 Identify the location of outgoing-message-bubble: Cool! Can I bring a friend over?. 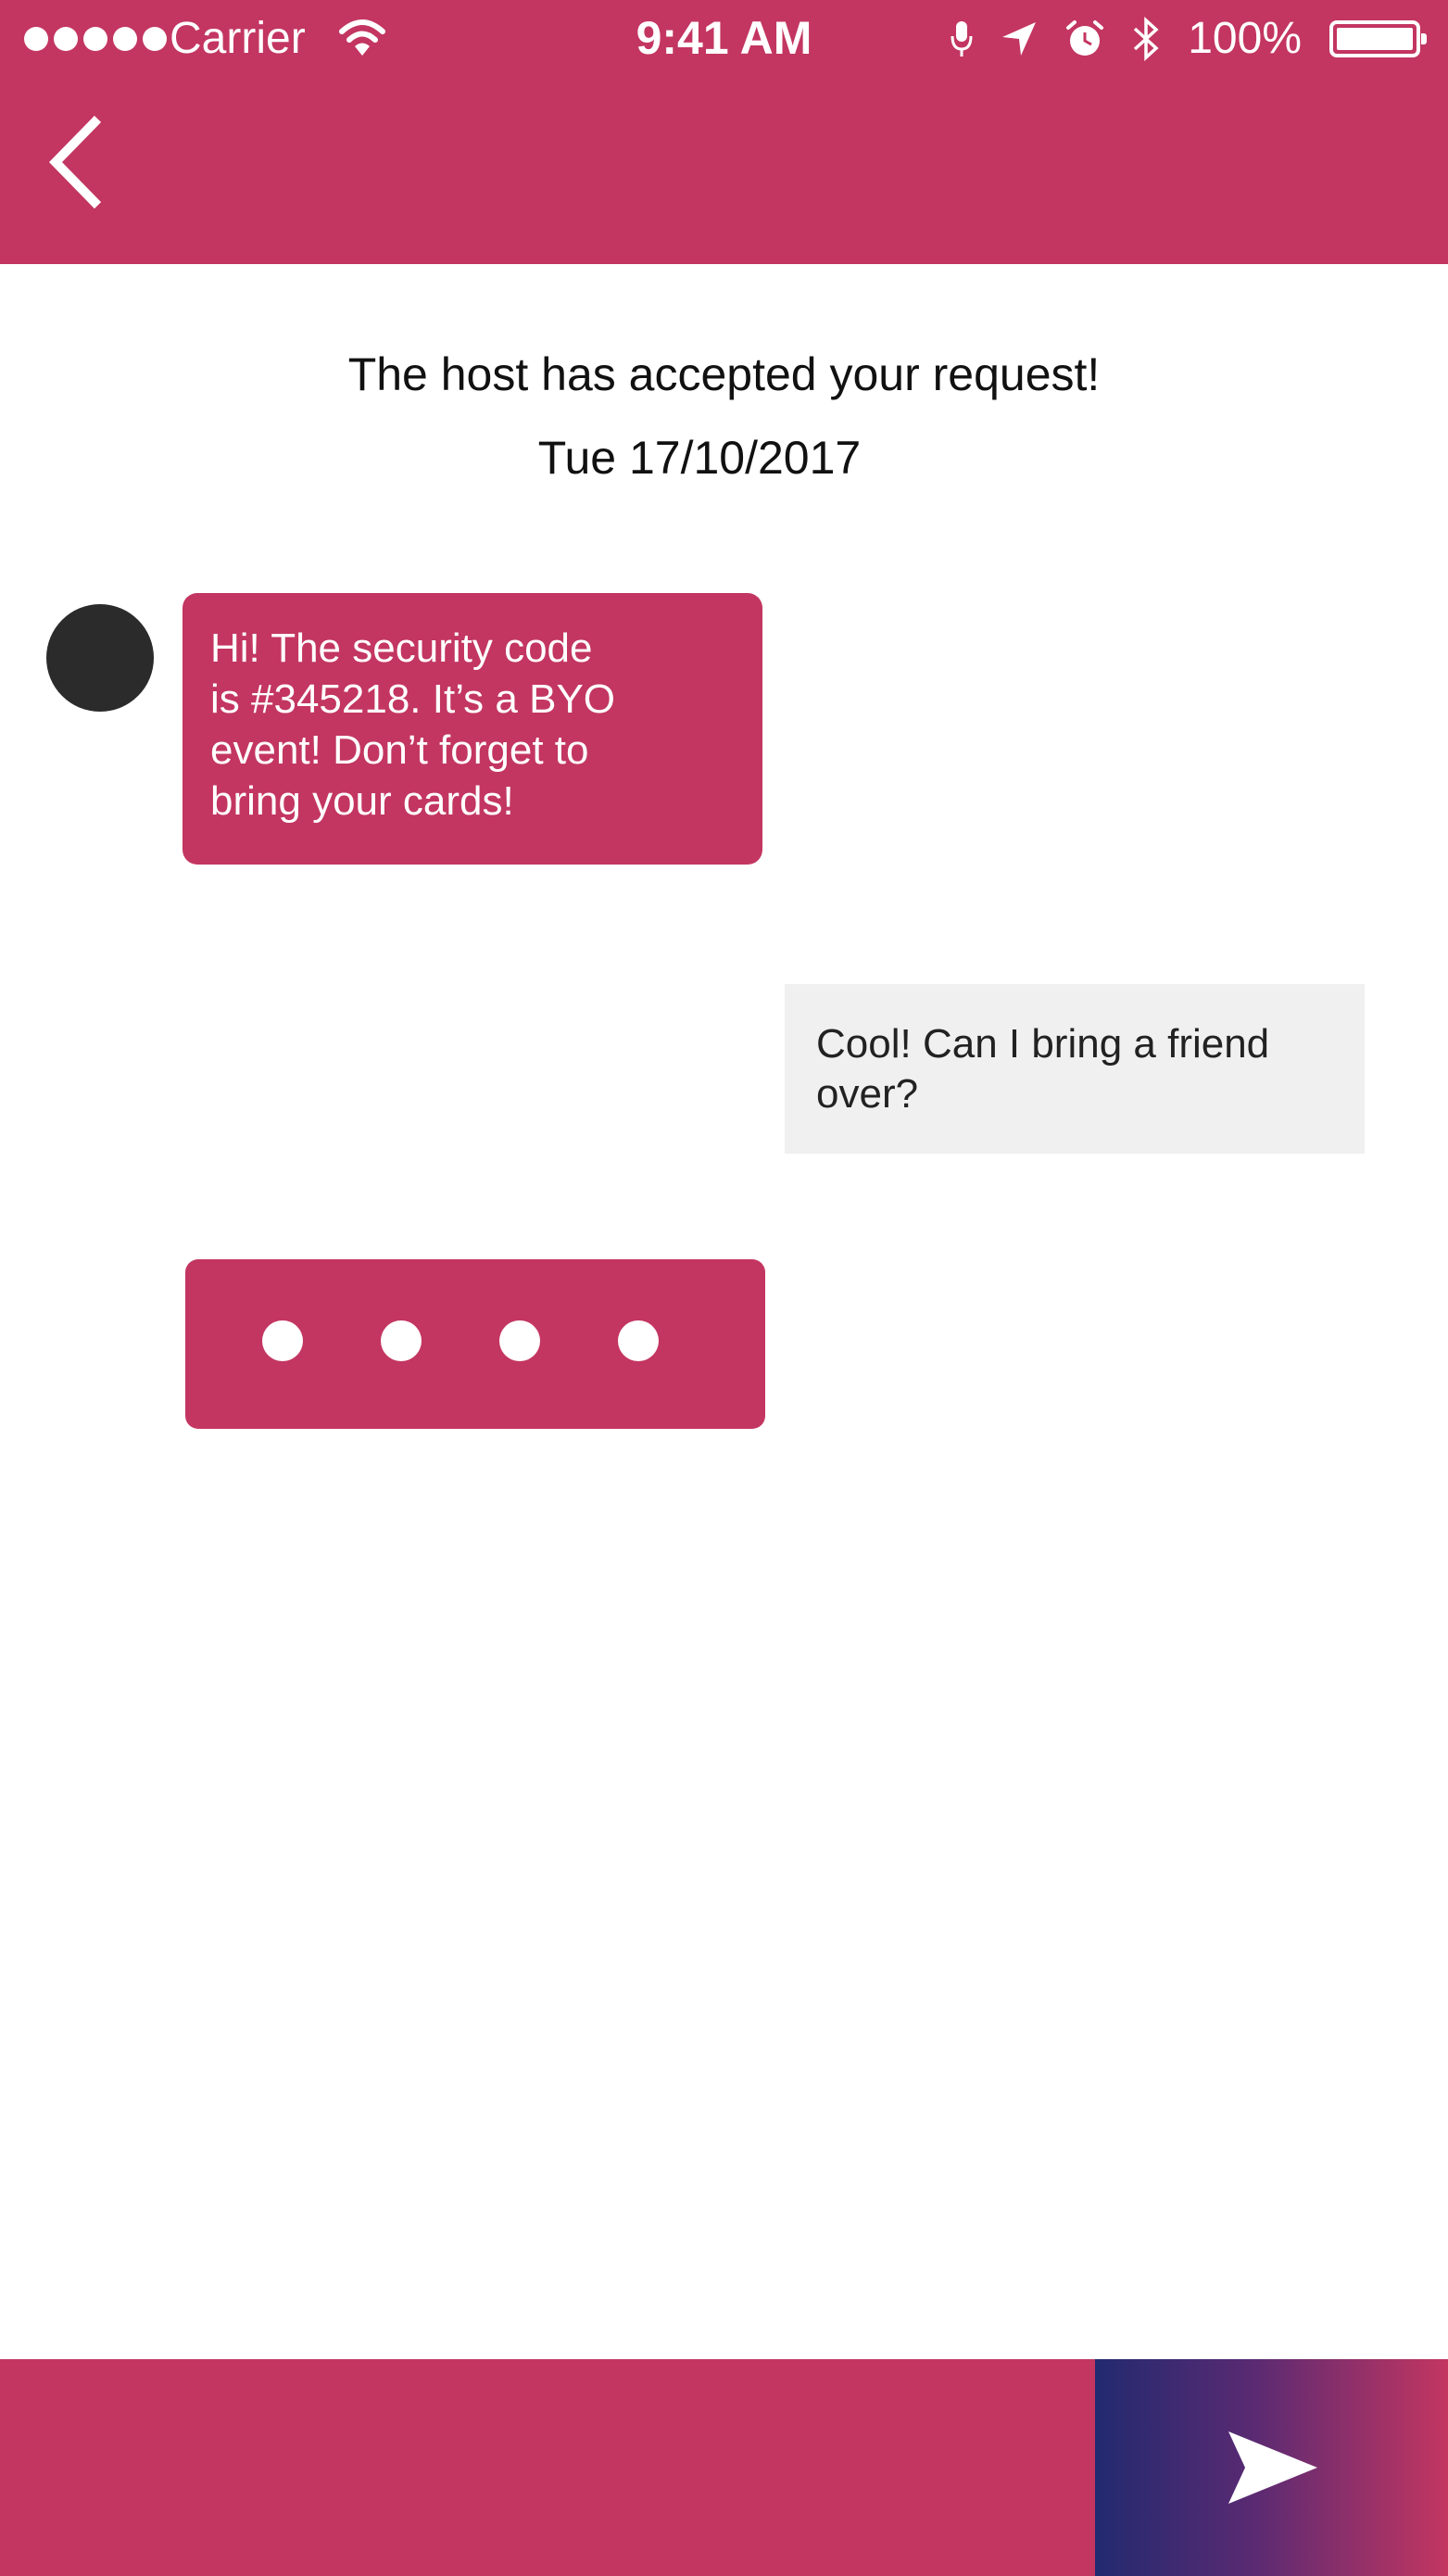
(1075, 1069).